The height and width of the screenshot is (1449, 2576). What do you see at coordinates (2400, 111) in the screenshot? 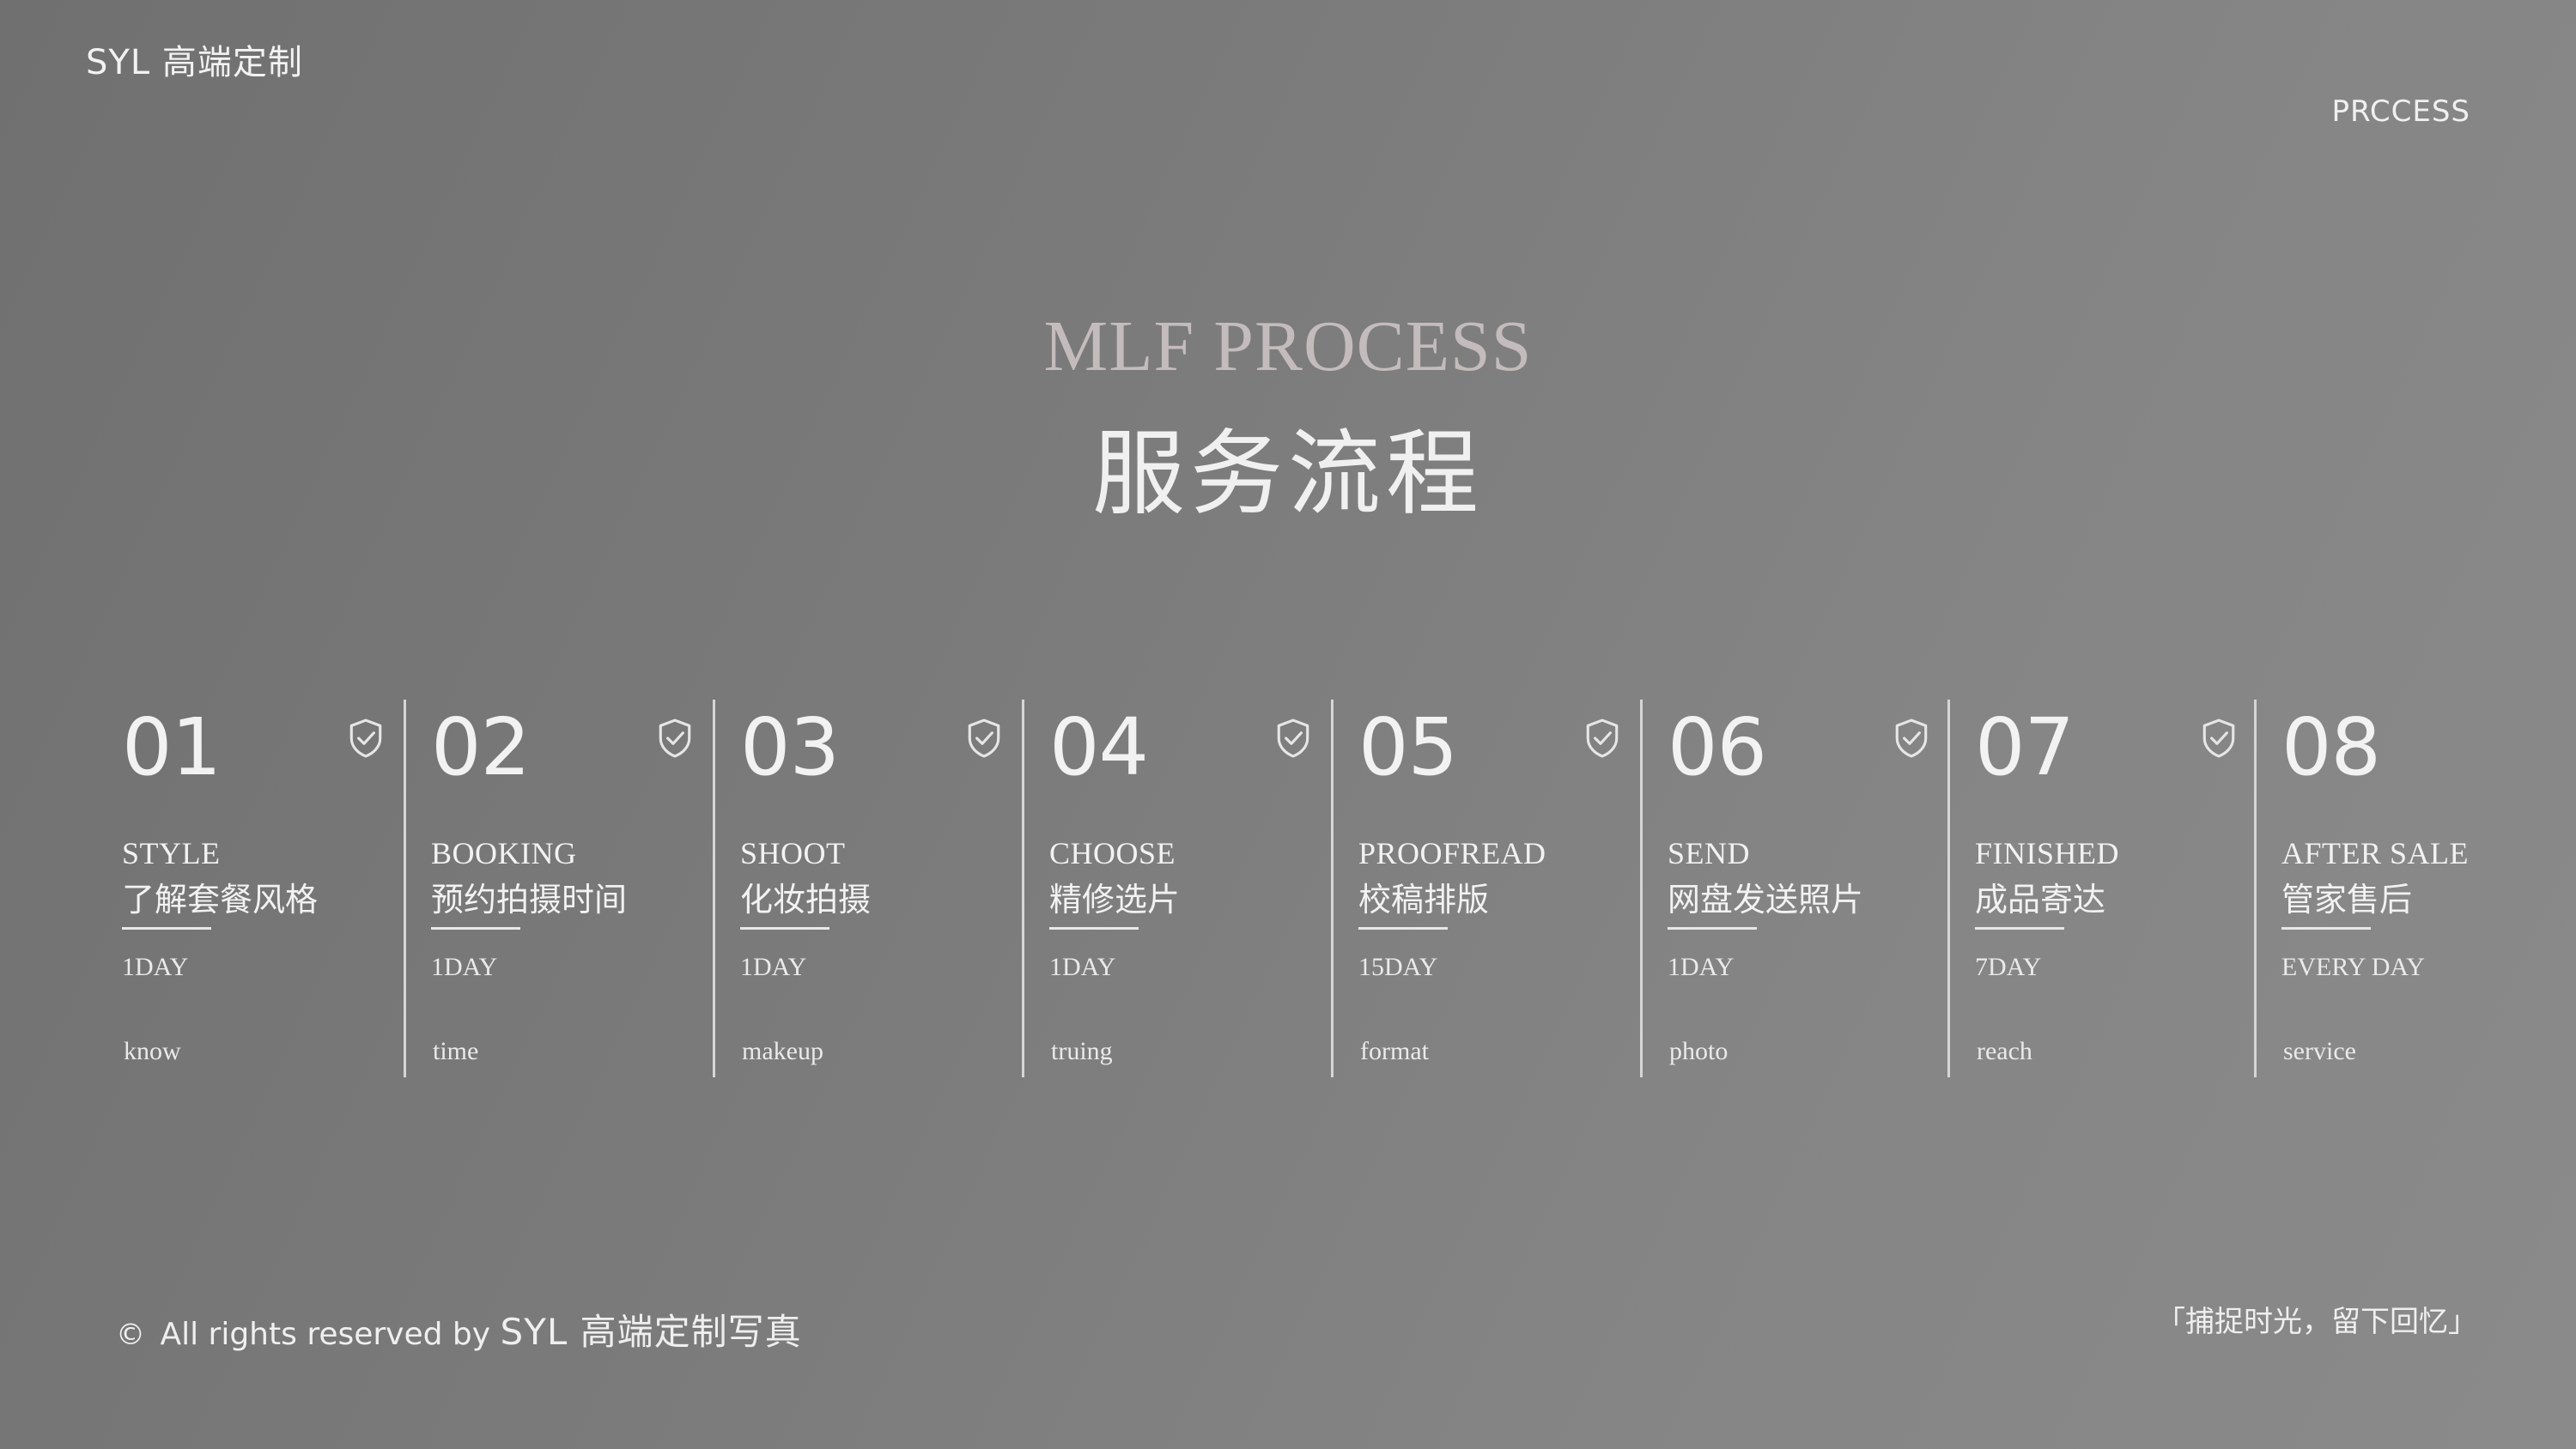
I see `process-label: PRCCESS` at bounding box center [2400, 111].